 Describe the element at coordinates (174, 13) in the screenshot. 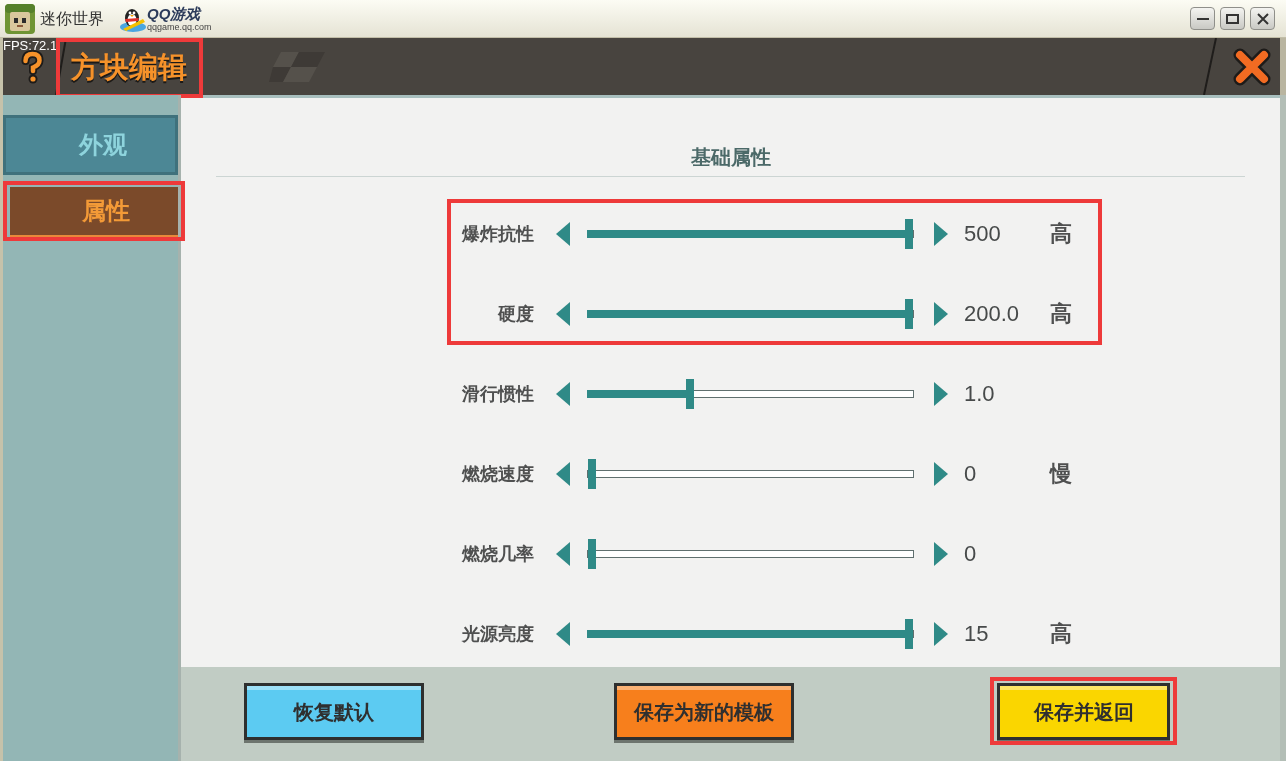

I see `brand-name: QQ游戏` at that location.